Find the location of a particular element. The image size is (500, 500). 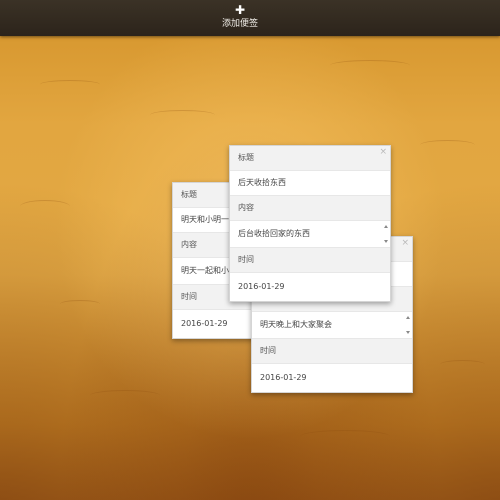

title-label: 标题 is located at coordinates (310, 158).